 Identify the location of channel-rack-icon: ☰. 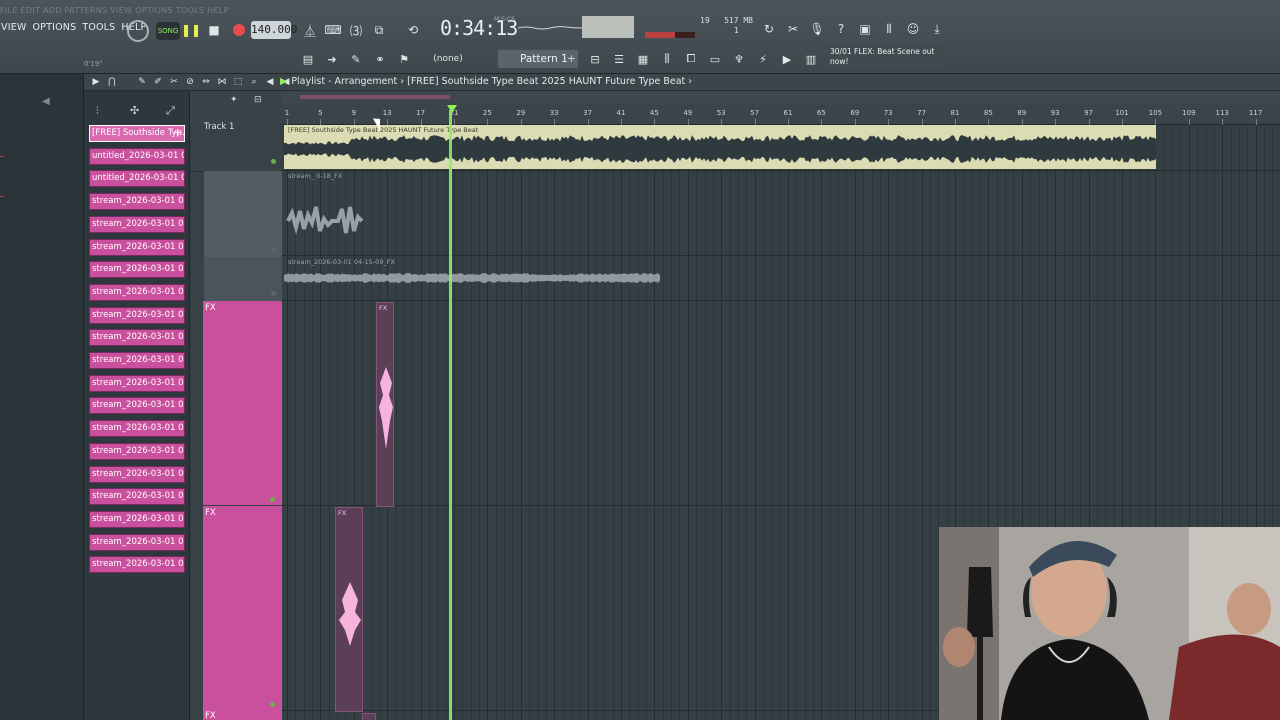
(619, 59).